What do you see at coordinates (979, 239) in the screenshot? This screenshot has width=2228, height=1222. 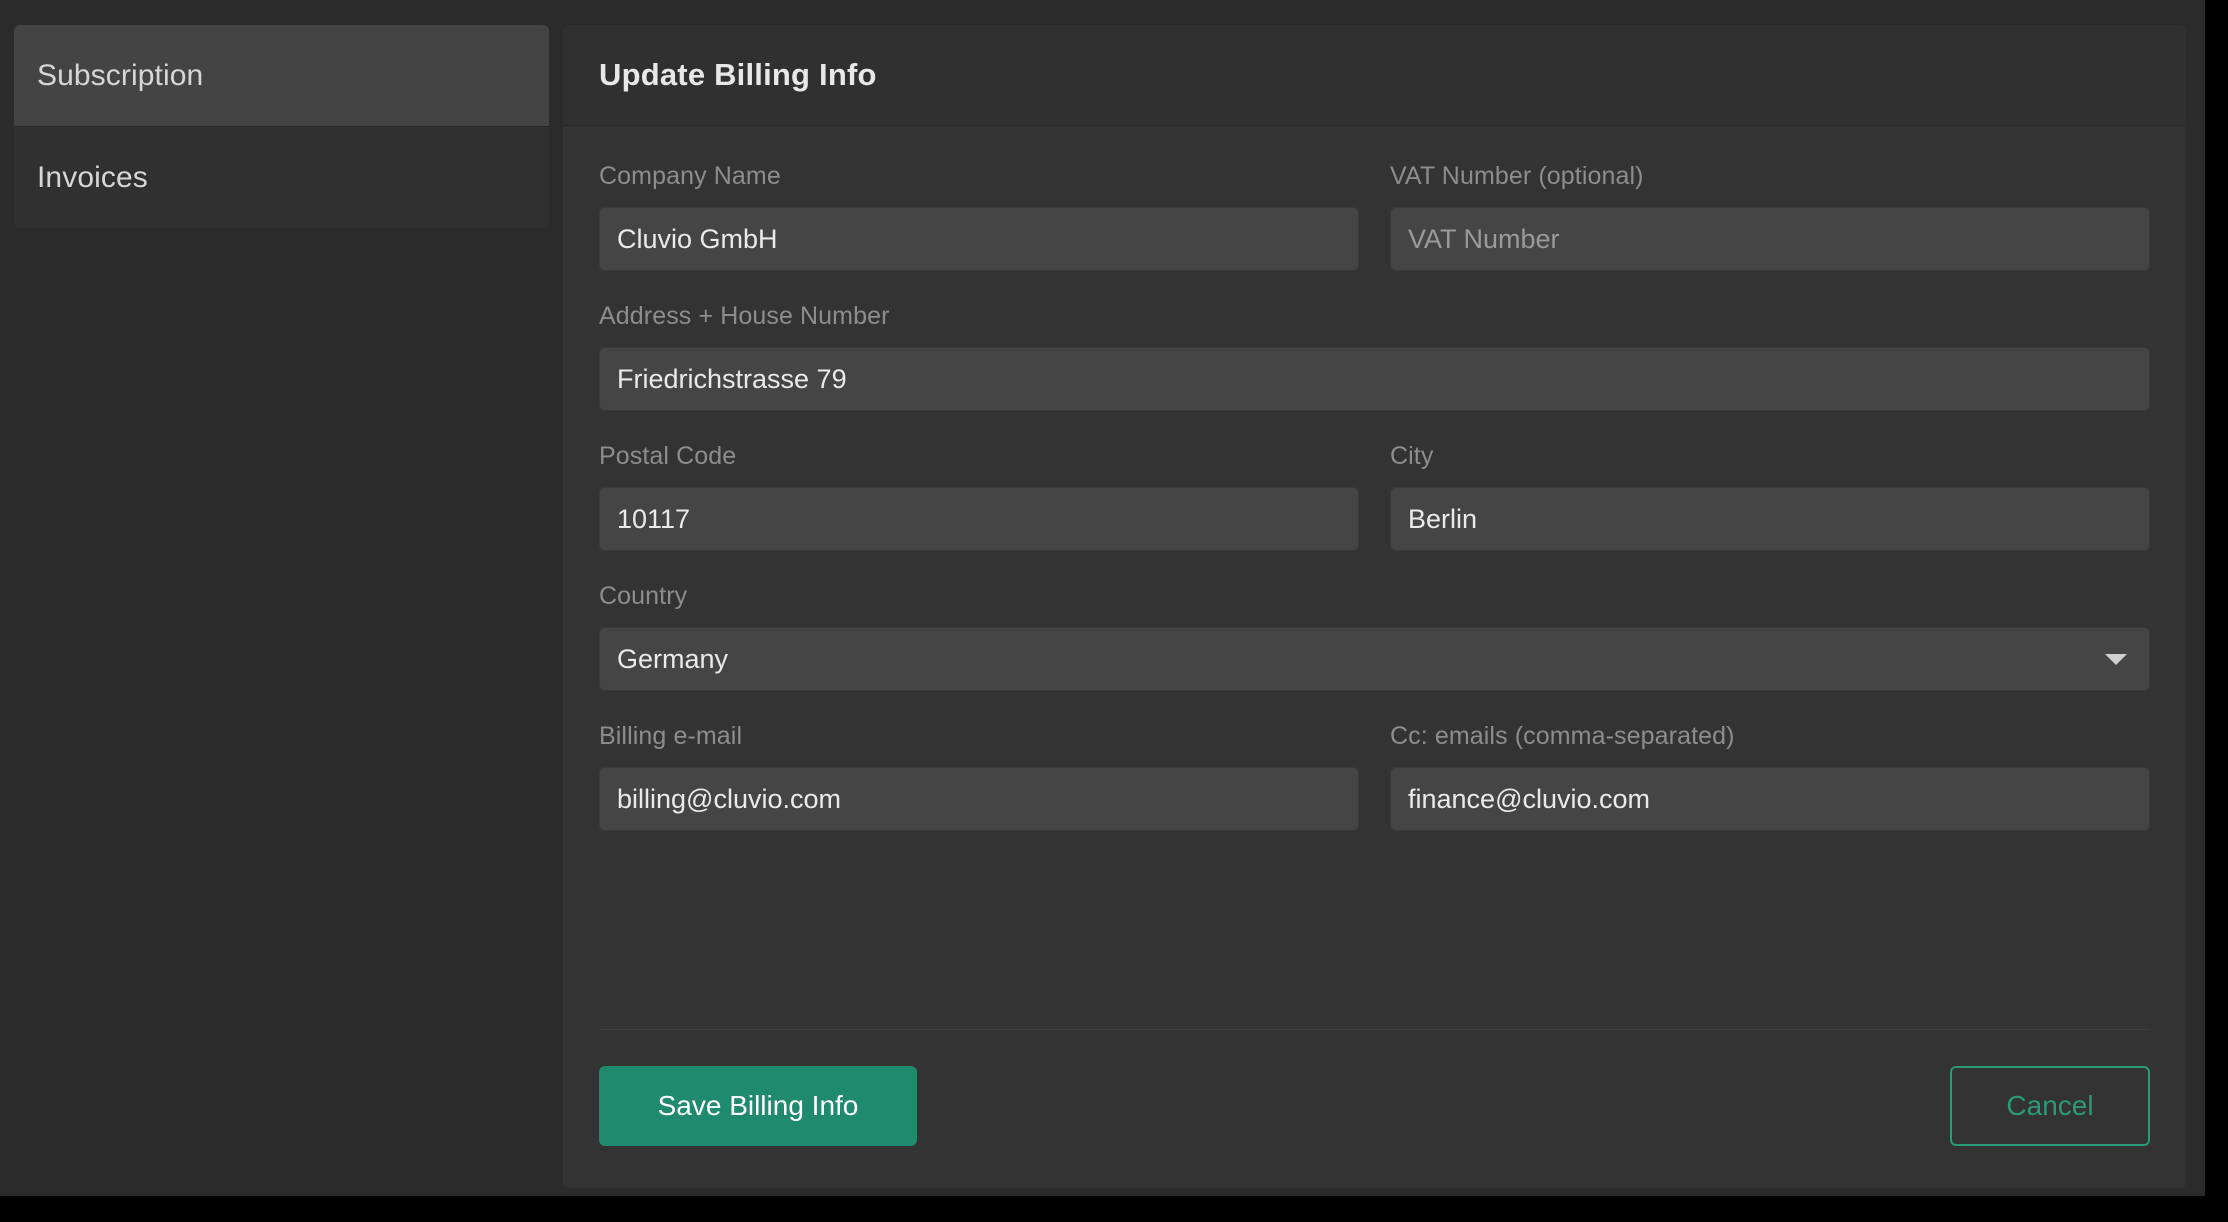 I see `company-name-input: Cluvio GmbH` at bounding box center [979, 239].